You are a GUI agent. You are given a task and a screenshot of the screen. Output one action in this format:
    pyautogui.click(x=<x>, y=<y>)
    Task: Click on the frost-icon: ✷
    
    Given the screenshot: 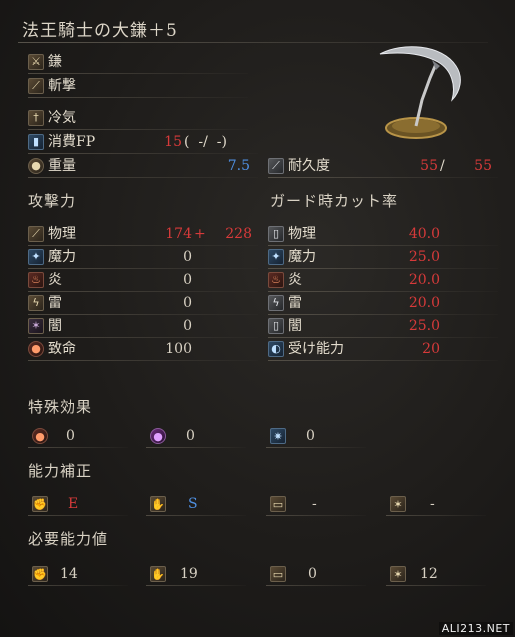 What is the action you would take?
    pyautogui.click(x=278, y=436)
    